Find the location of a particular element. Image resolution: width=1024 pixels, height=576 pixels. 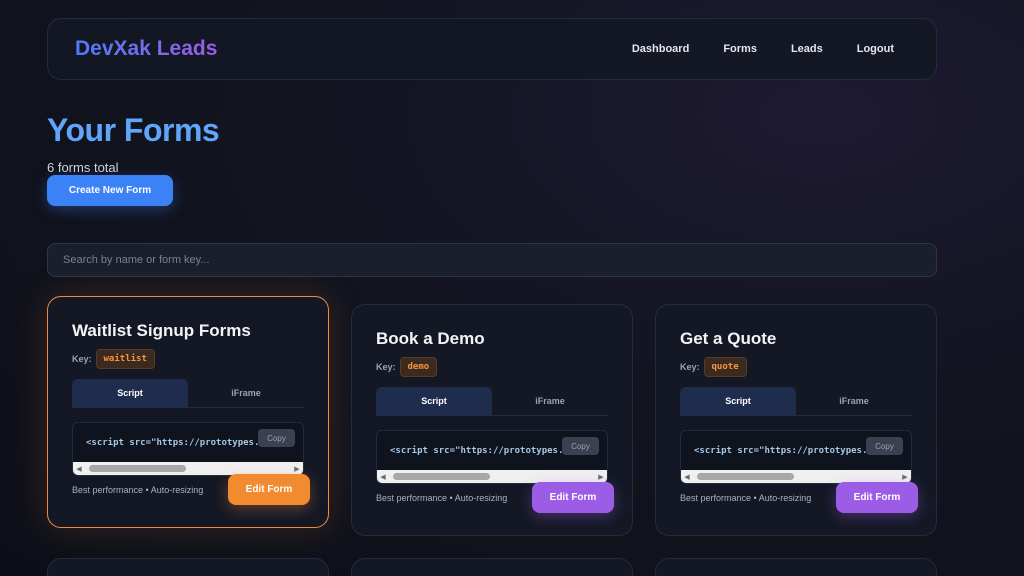

form-key-badge: quote is located at coordinates (725, 367).